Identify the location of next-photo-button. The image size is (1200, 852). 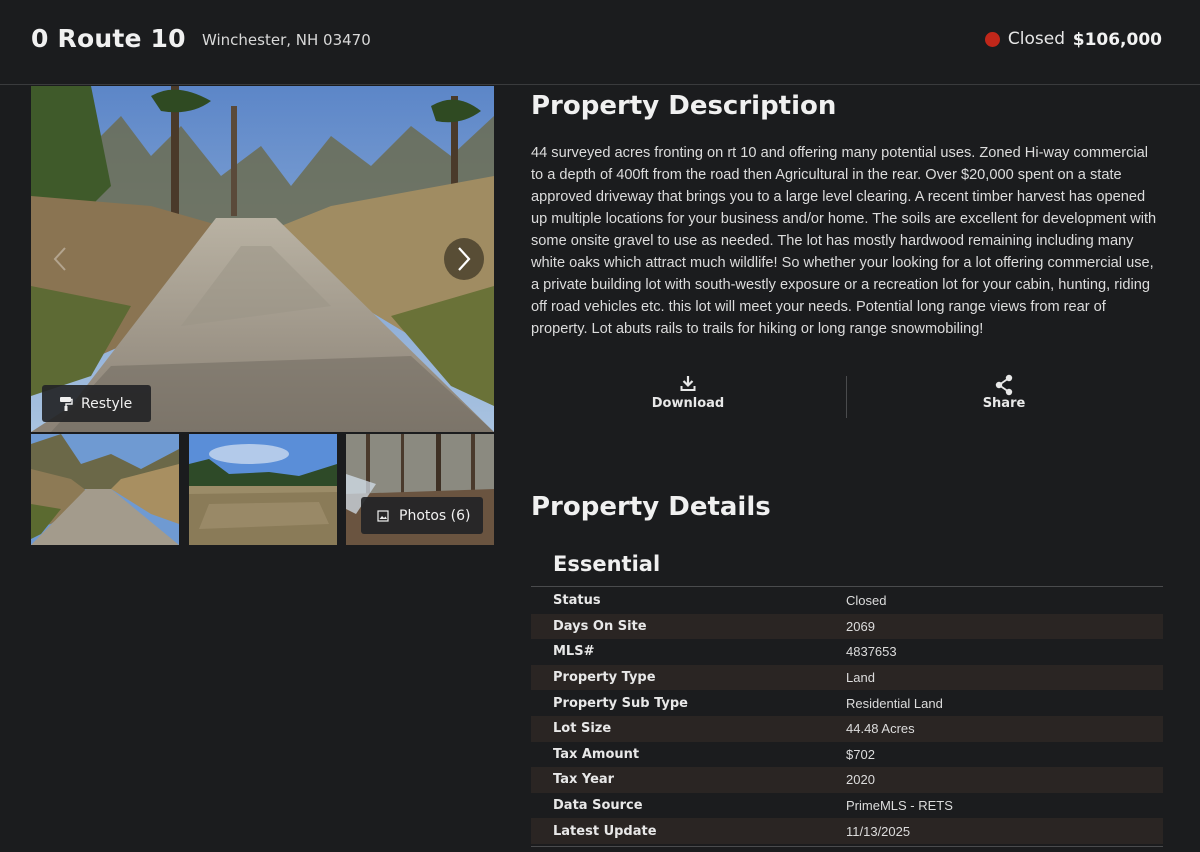
(464, 259).